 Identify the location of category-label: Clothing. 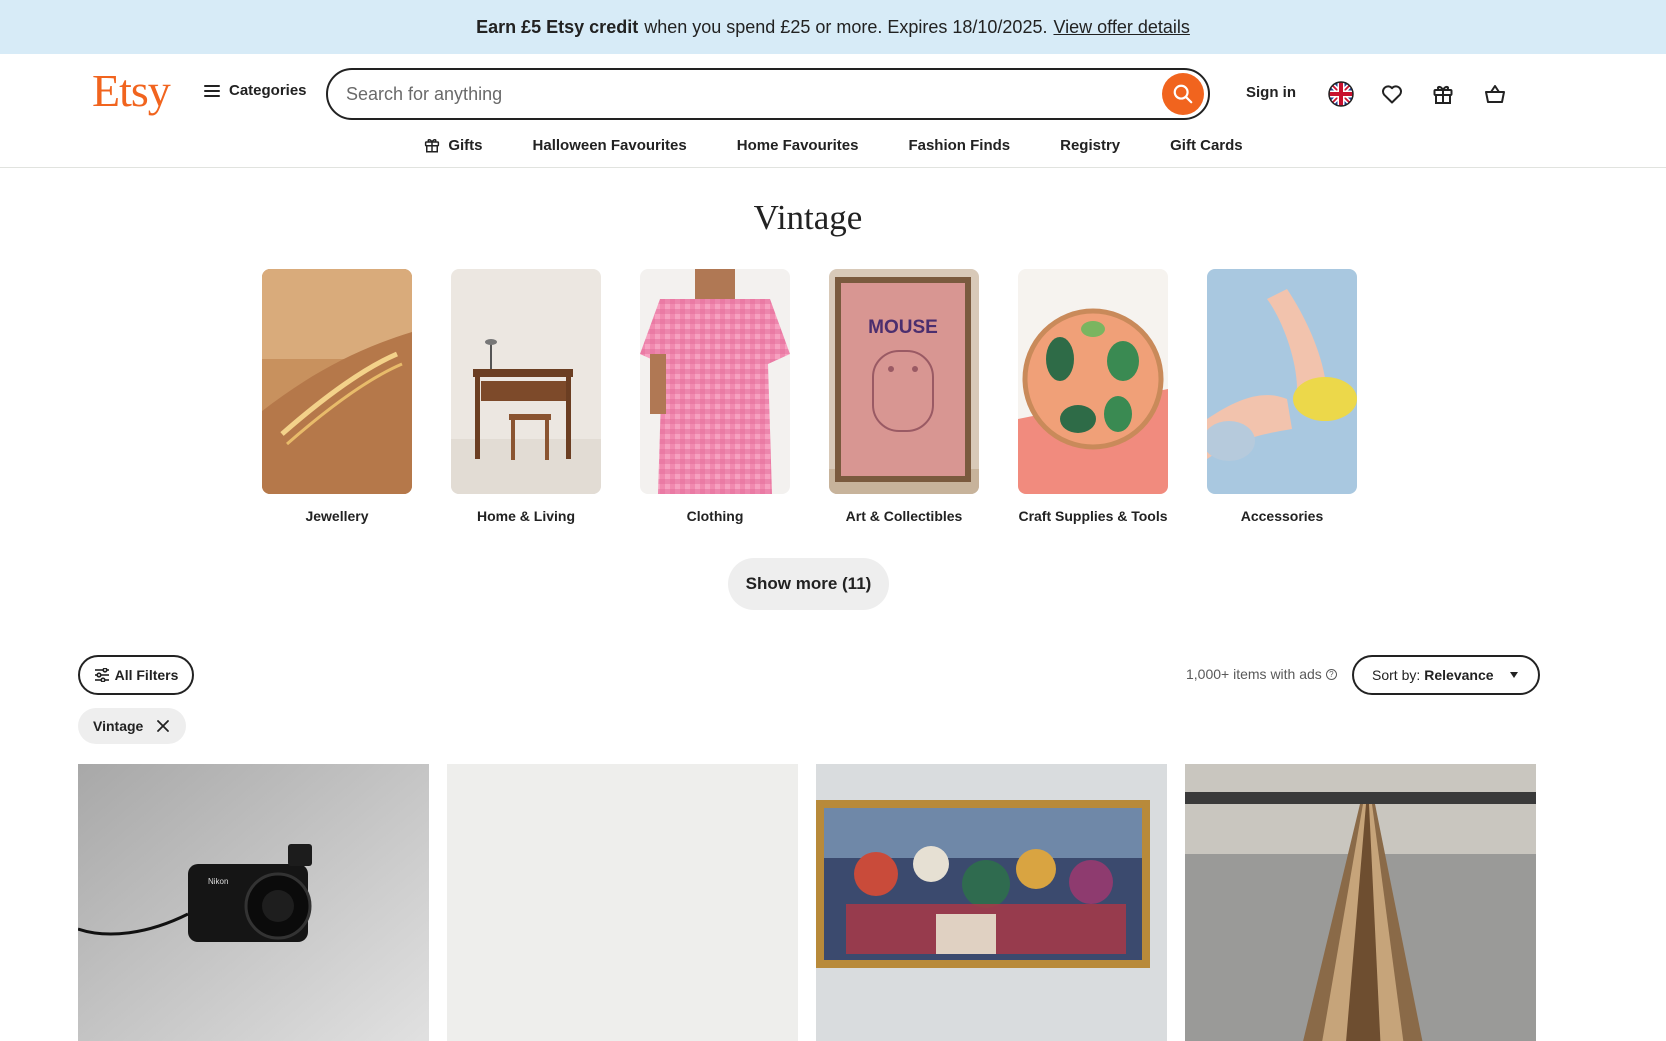
(715, 516).